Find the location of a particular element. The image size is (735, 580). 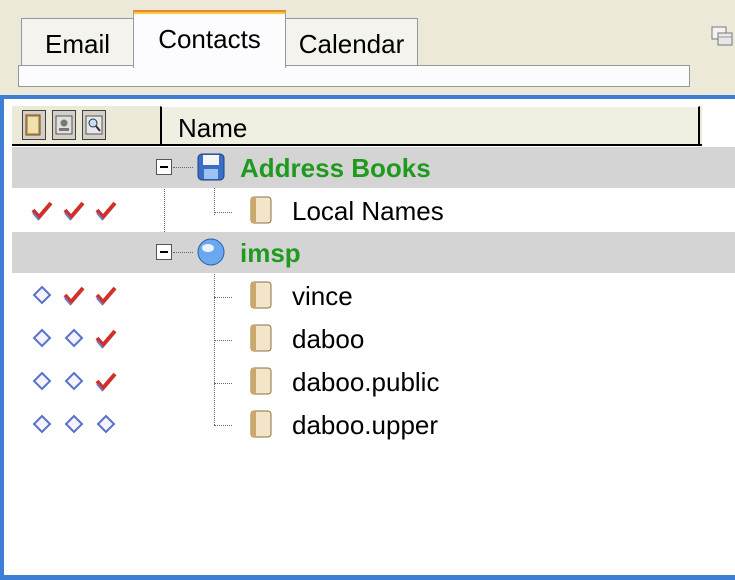

tab-email: Email is located at coordinates (77, 42).